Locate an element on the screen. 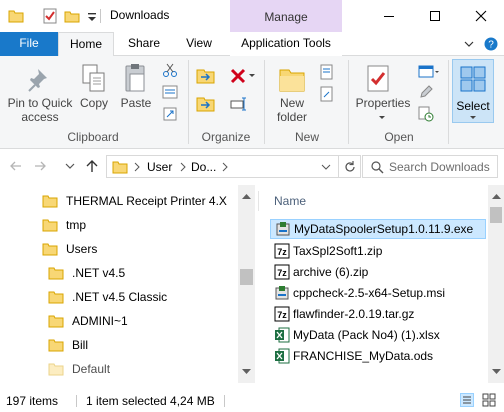  column-header-name: Name is located at coordinates (290, 201).